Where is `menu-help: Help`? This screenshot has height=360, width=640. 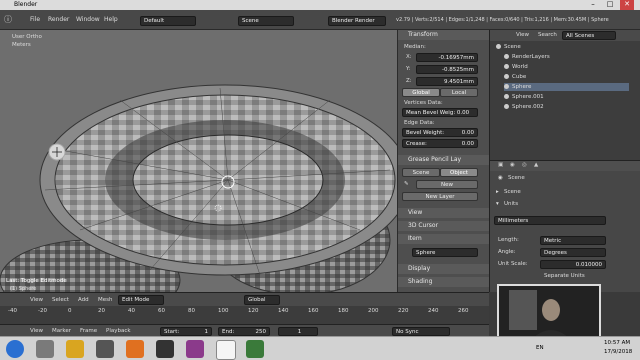
menu-help: Help is located at coordinates (111, 19).